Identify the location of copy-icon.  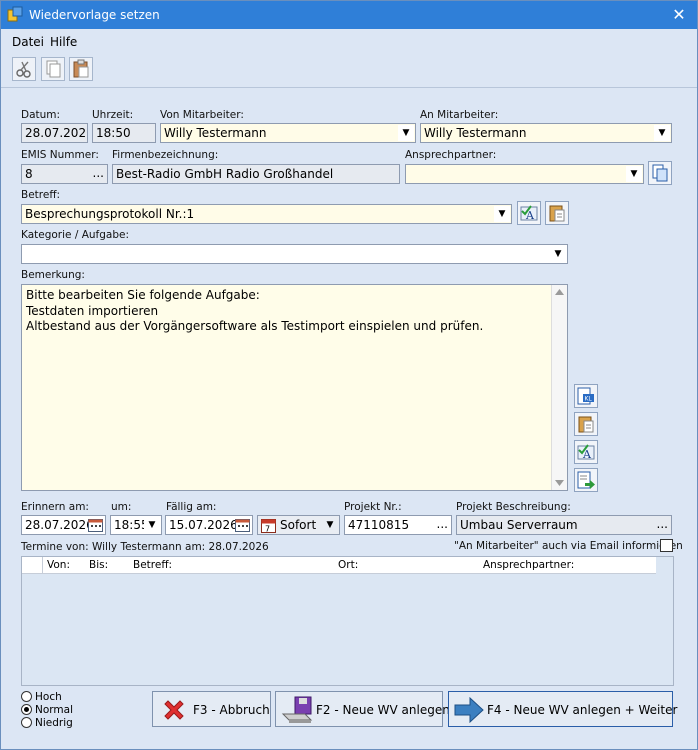
(660, 173).